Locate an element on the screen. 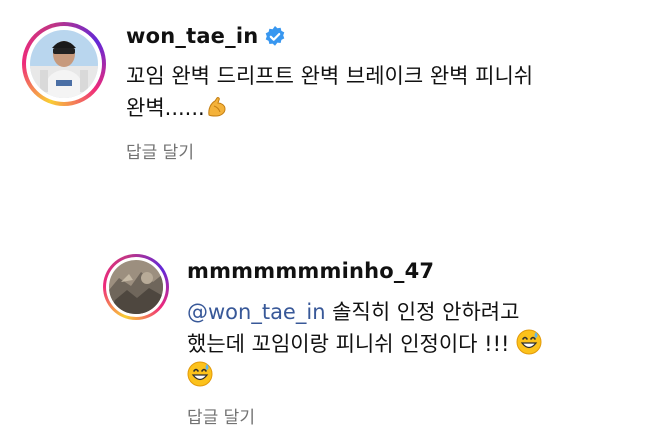  flexed-biceps-icon is located at coordinates (217, 107).